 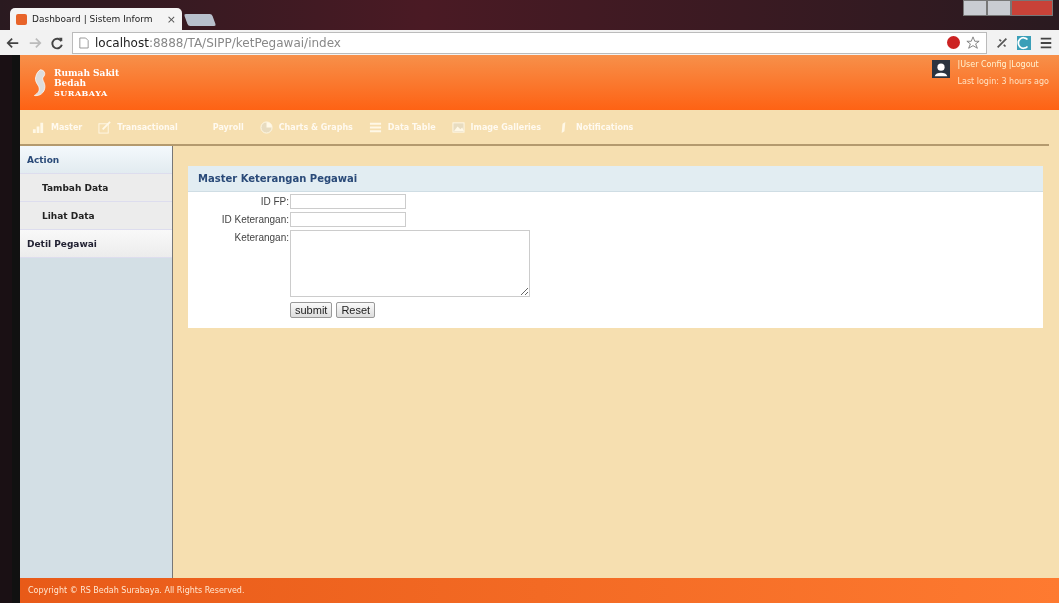 What do you see at coordinates (975, 8) in the screenshot?
I see `minimize-button` at bounding box center [975, 8].